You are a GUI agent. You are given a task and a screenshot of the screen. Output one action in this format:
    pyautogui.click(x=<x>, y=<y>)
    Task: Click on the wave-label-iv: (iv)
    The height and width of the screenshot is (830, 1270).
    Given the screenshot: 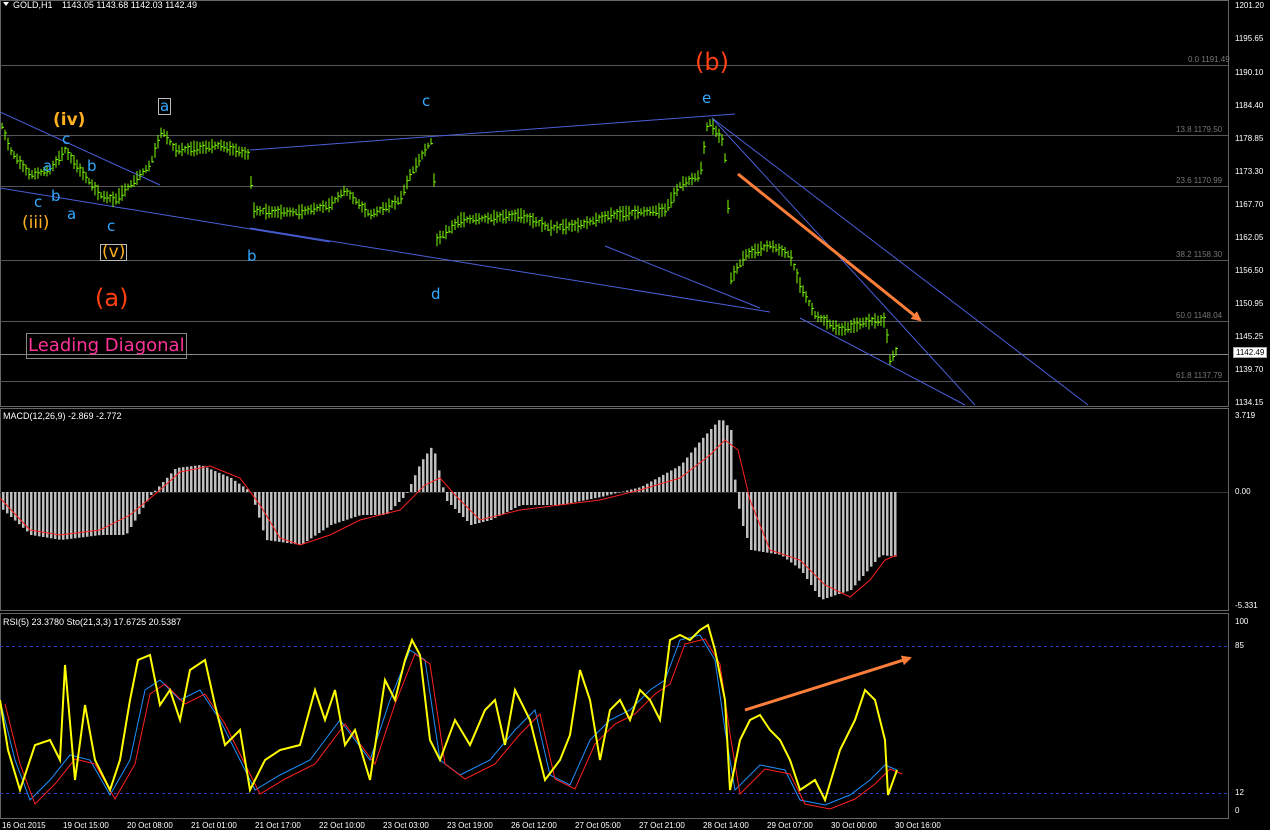 What is the action you would take?
    pyautogui.click(x=69, y=120)
    